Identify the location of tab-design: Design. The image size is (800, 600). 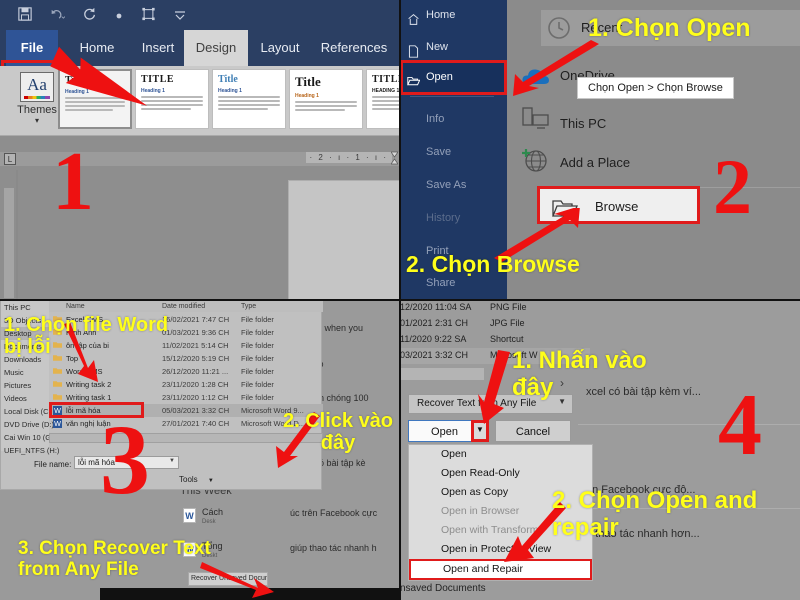
(216, 48).